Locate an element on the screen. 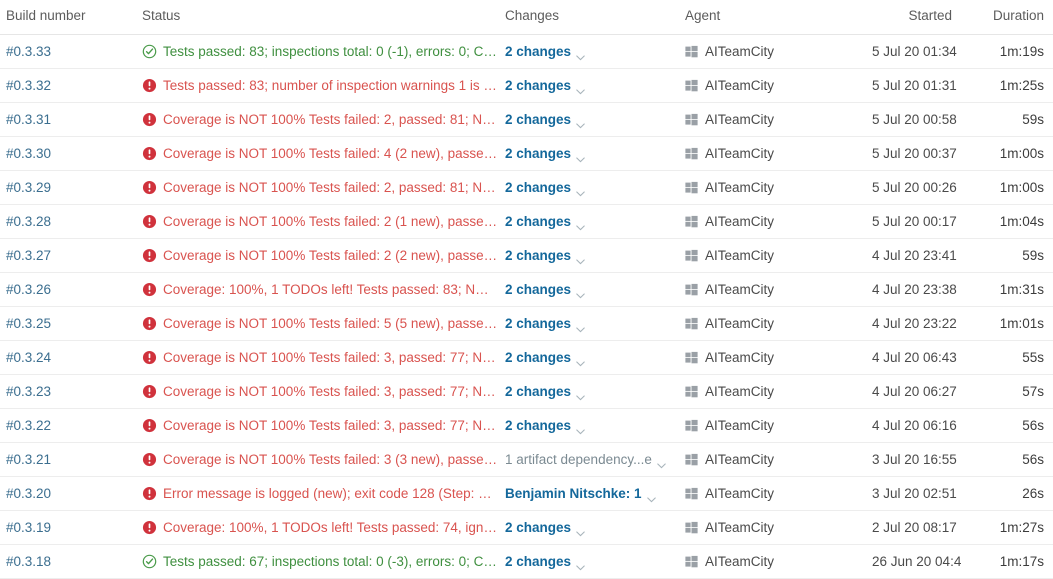 The height and width of the screenshot is (579, 1053). error-circle-icon is located at coordinates (149, 425).